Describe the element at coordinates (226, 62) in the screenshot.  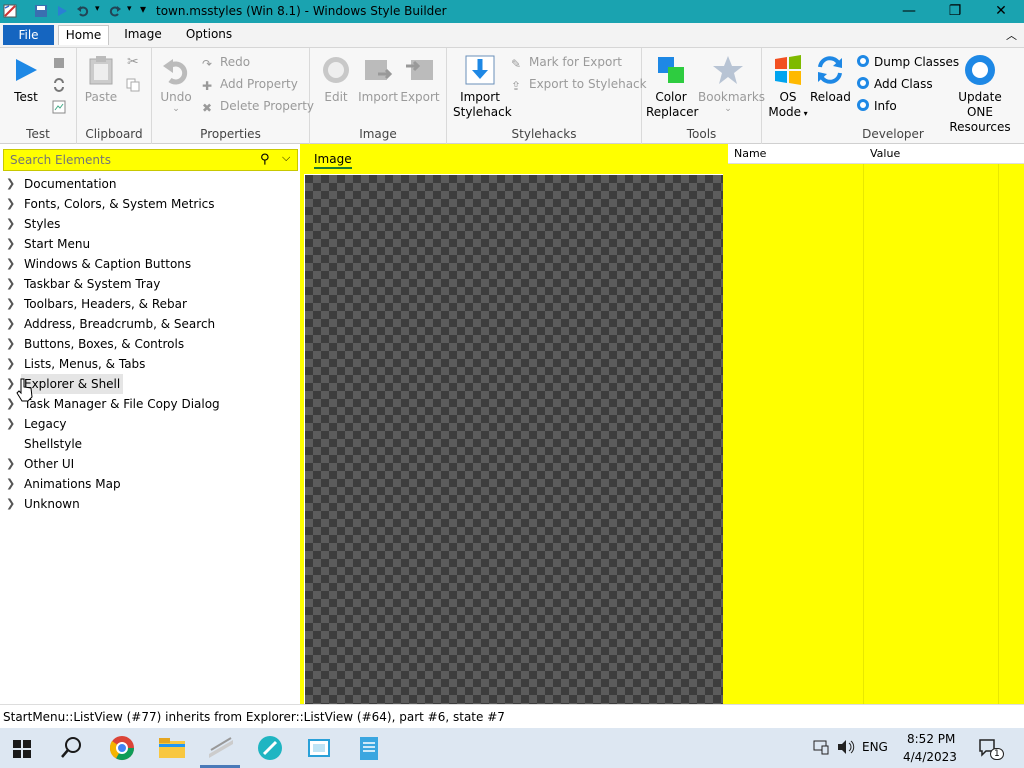
I see `redo-button: ↷ Redo` at that location.